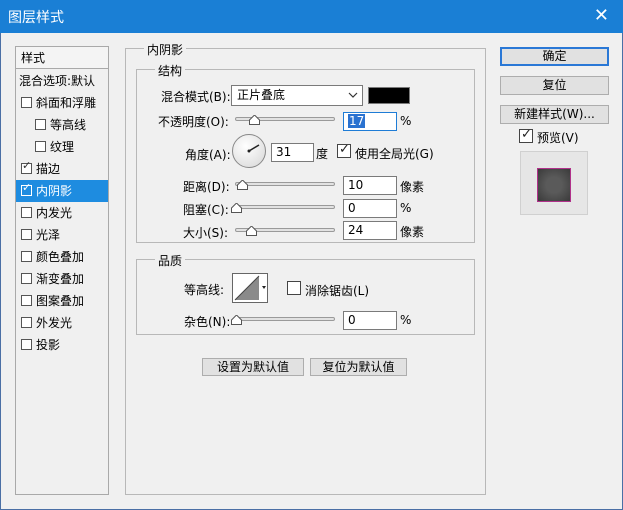 The image size is (623, 510). I want to click on stroke-checkbox: ✓, so click(26, 166).